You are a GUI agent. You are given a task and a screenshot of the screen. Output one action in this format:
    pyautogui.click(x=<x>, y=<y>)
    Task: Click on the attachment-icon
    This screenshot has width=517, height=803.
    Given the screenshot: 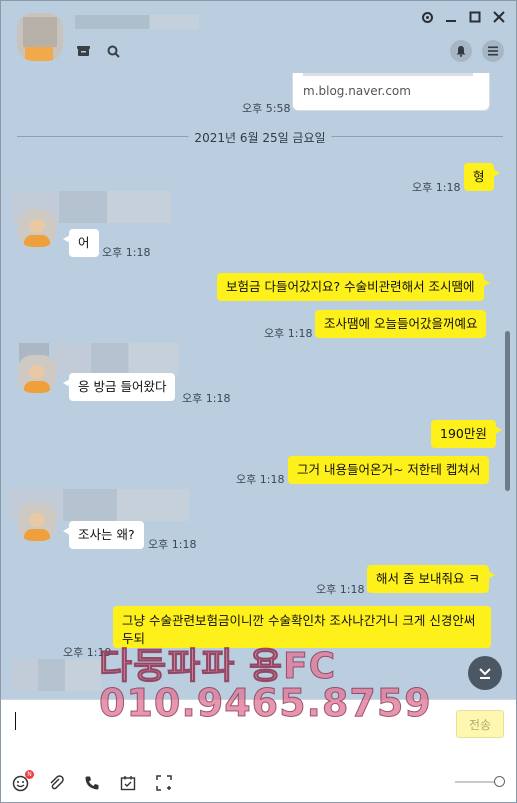 What is the action you would take?
    pyautogui.click(x=56, y=783)
    